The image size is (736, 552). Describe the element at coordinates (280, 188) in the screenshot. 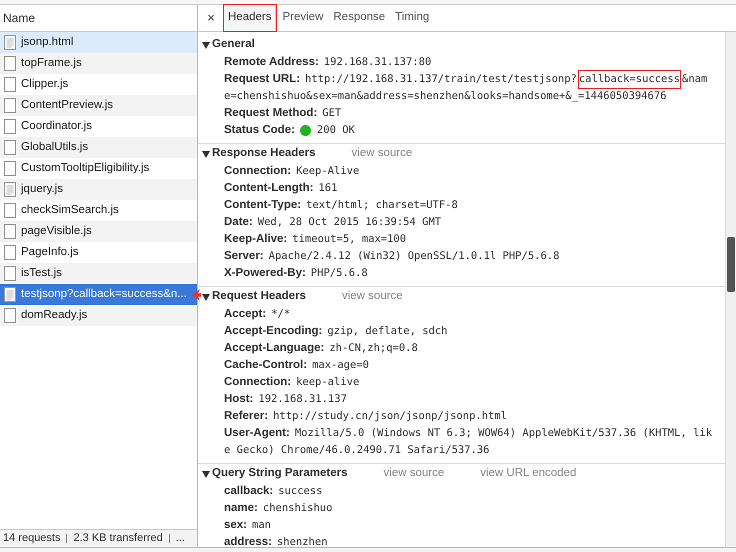

I see `header-entry: Content-Length: 161` at that location.